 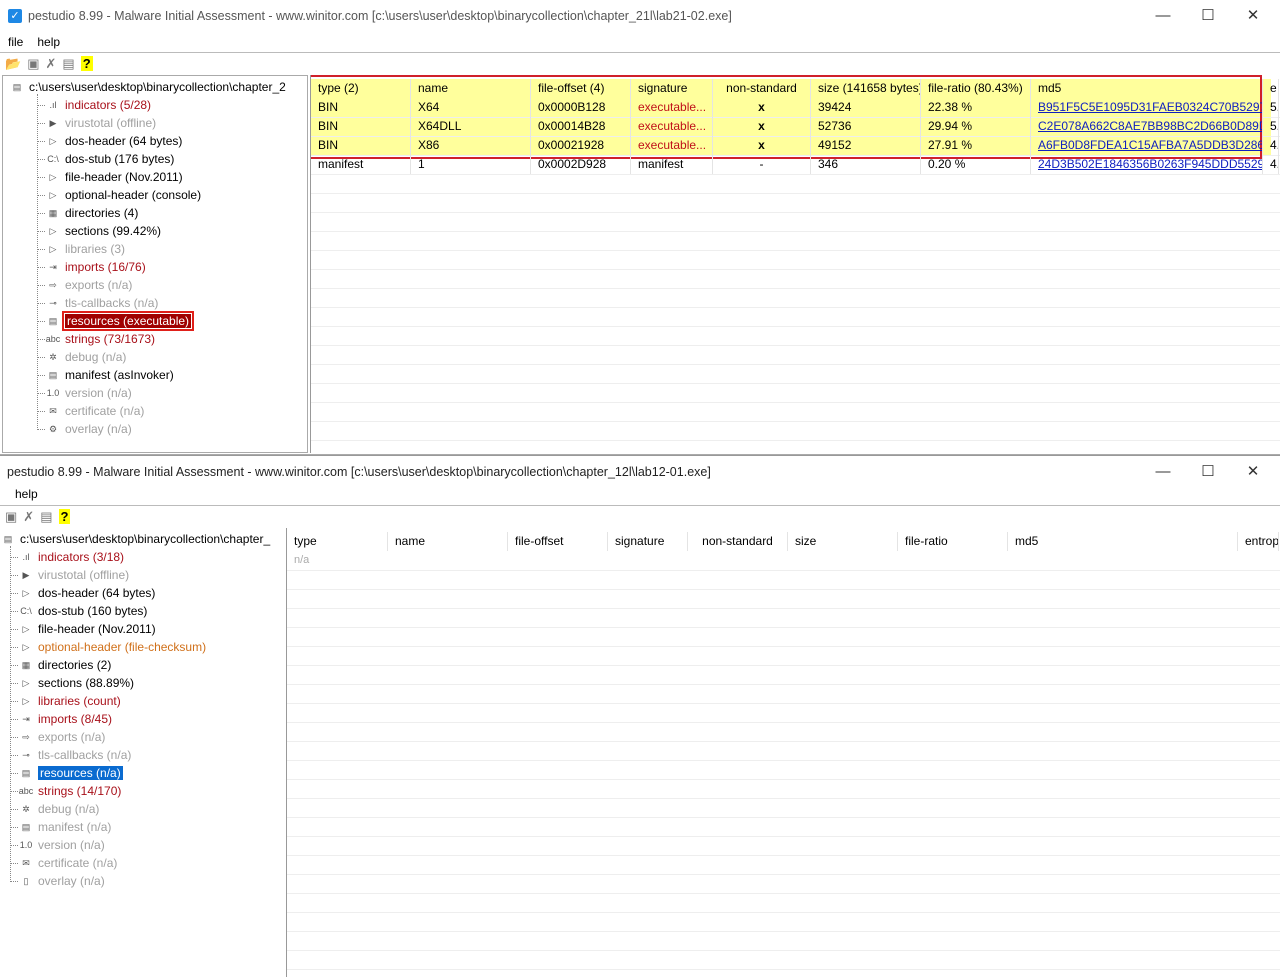 I want to click on tree-item-optional-header: ▷ optional-header (console), so click(x=119, y=195).